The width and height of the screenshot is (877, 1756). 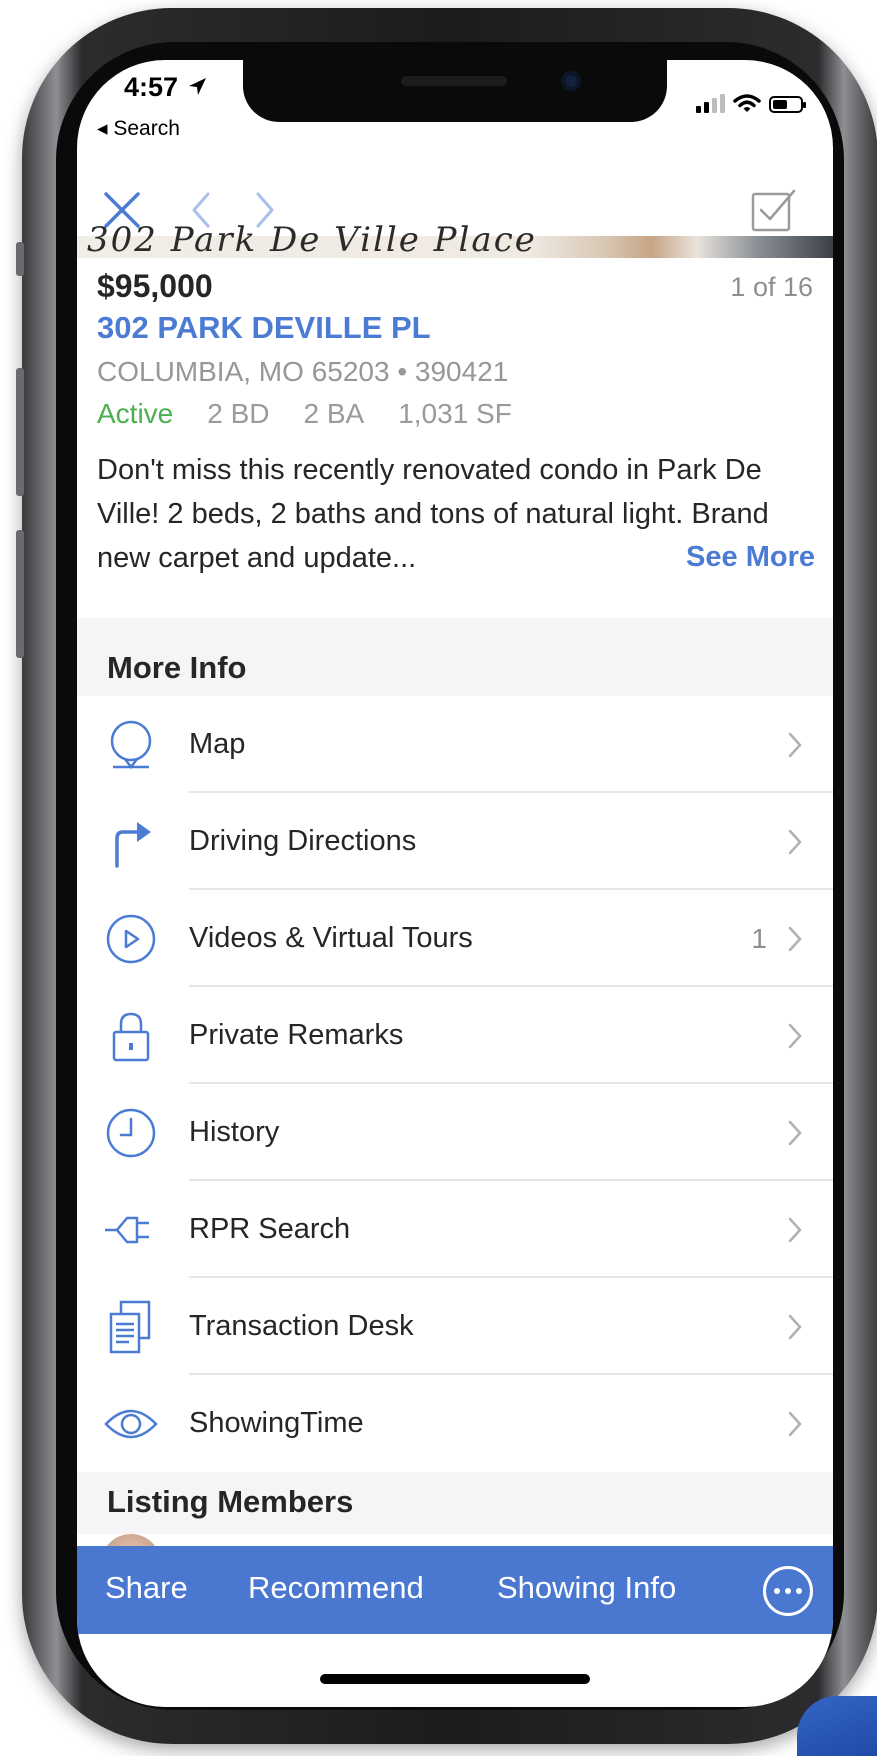 I want to click on list-item-videos-virtual-tours: Videos & Virtual Tours 1, so click(x=455, y=938).